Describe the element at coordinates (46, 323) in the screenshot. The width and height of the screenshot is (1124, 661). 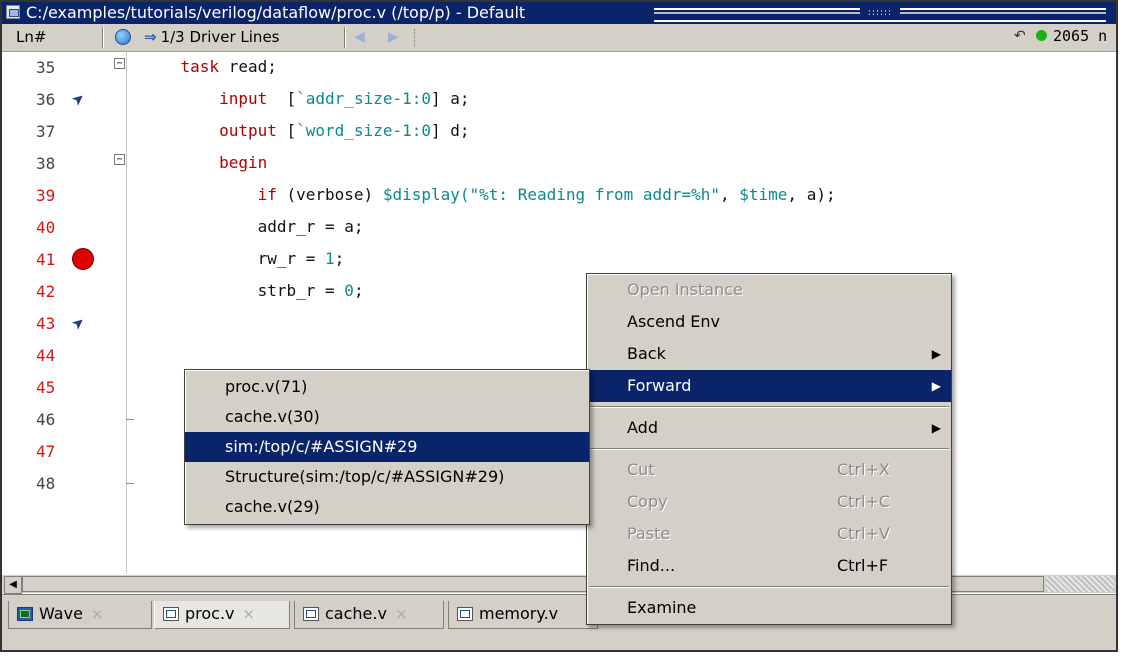
I see `line-number: 43` at that location.